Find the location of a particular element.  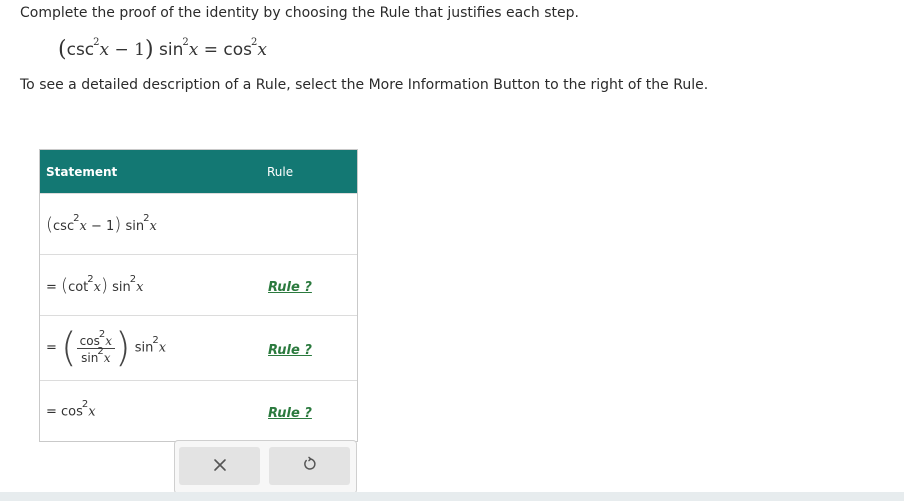

clear-button is located at coordinates (219, 466).